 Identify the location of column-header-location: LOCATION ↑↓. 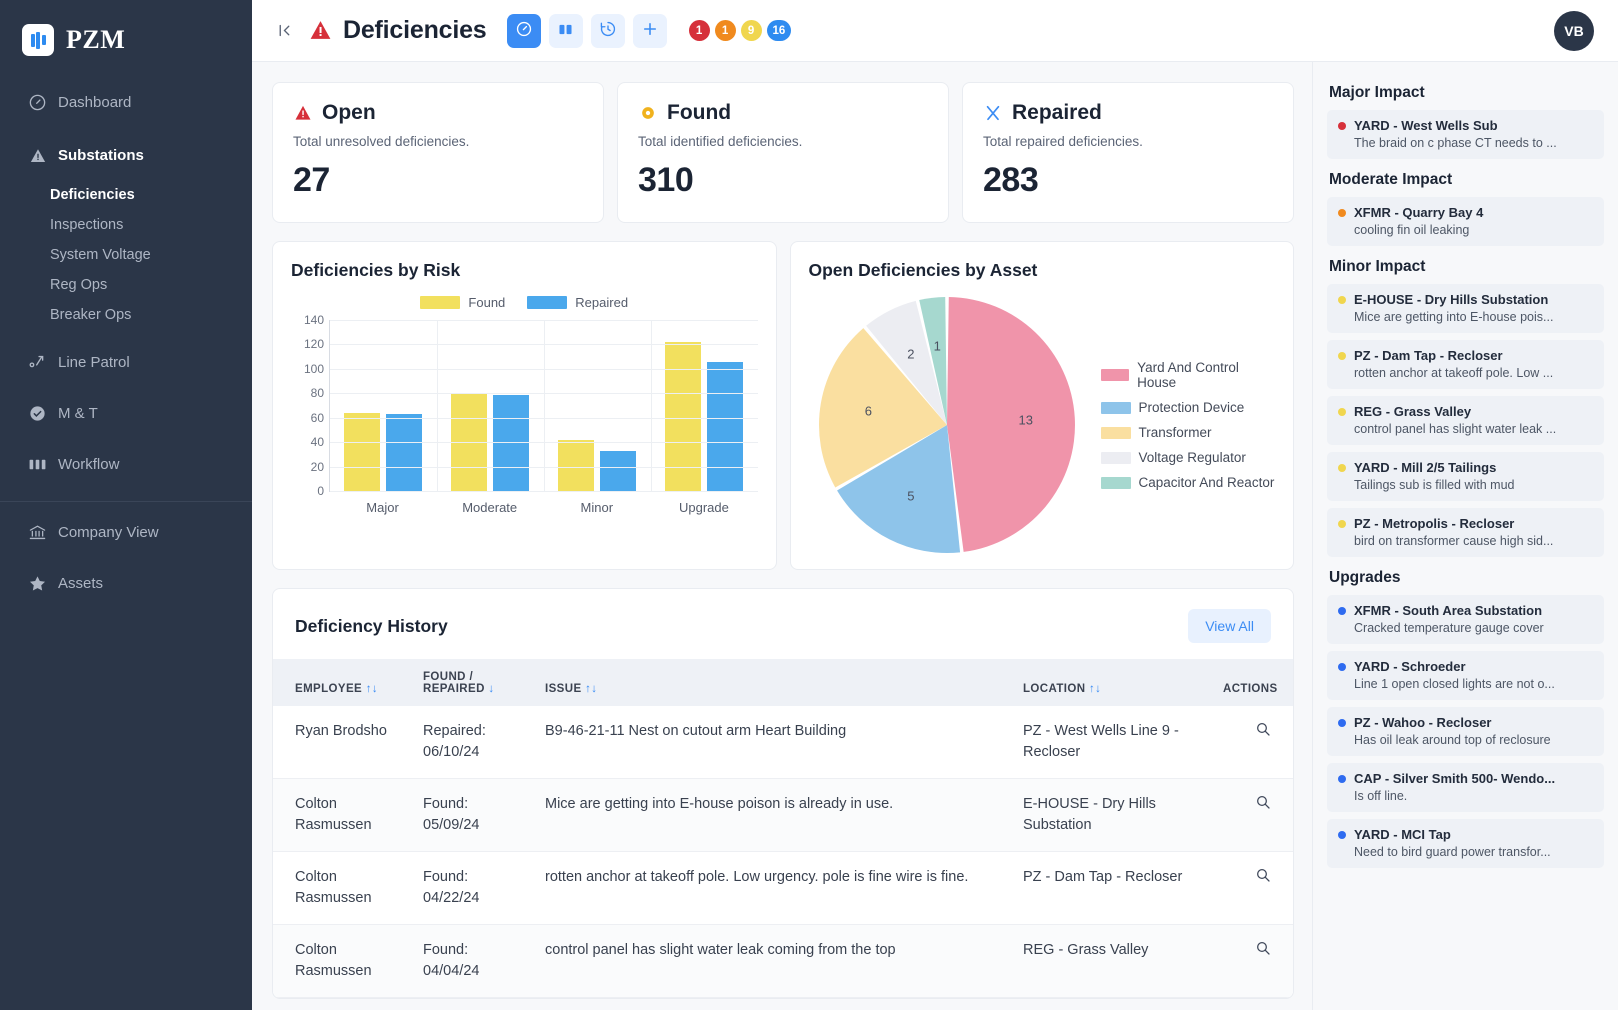
(1113, 682).